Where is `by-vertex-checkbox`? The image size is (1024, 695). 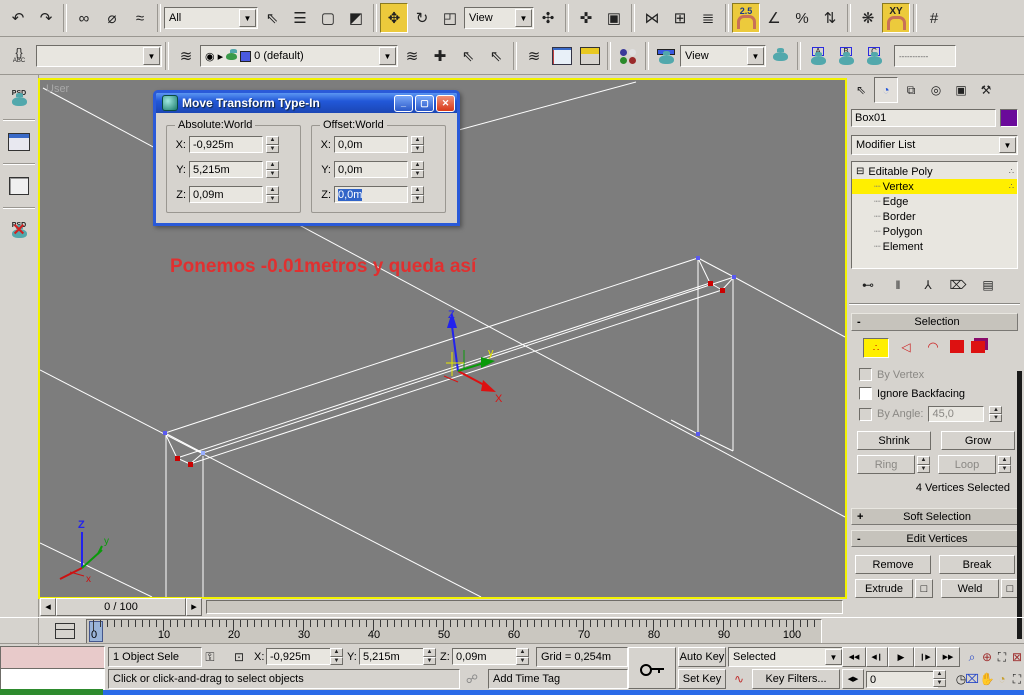 by-vertex-checkbox is located at coordinates (865, 374).